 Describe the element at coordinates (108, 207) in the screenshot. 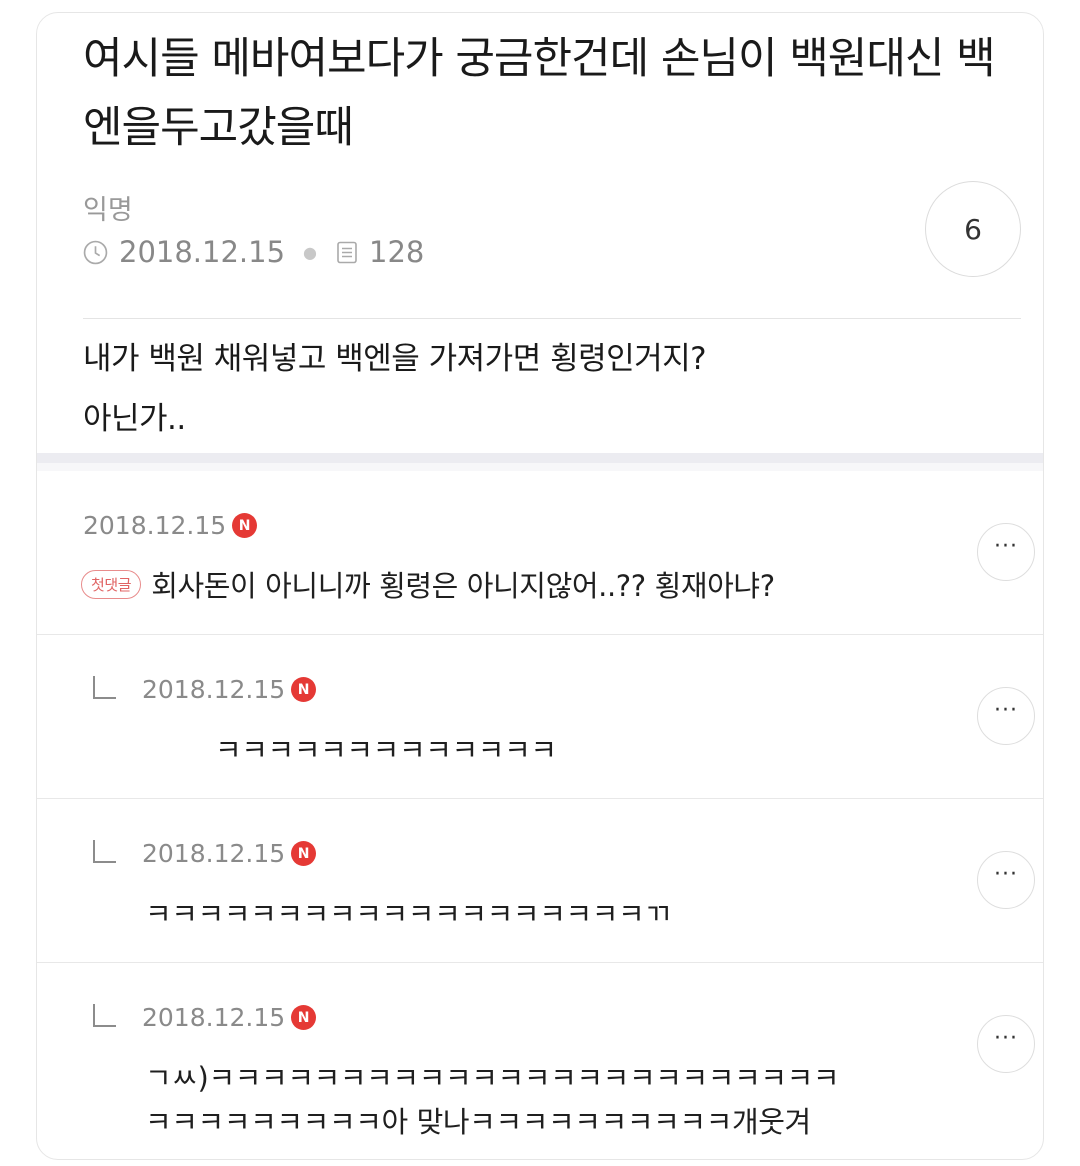

I see `post-author: 익명` at that location.